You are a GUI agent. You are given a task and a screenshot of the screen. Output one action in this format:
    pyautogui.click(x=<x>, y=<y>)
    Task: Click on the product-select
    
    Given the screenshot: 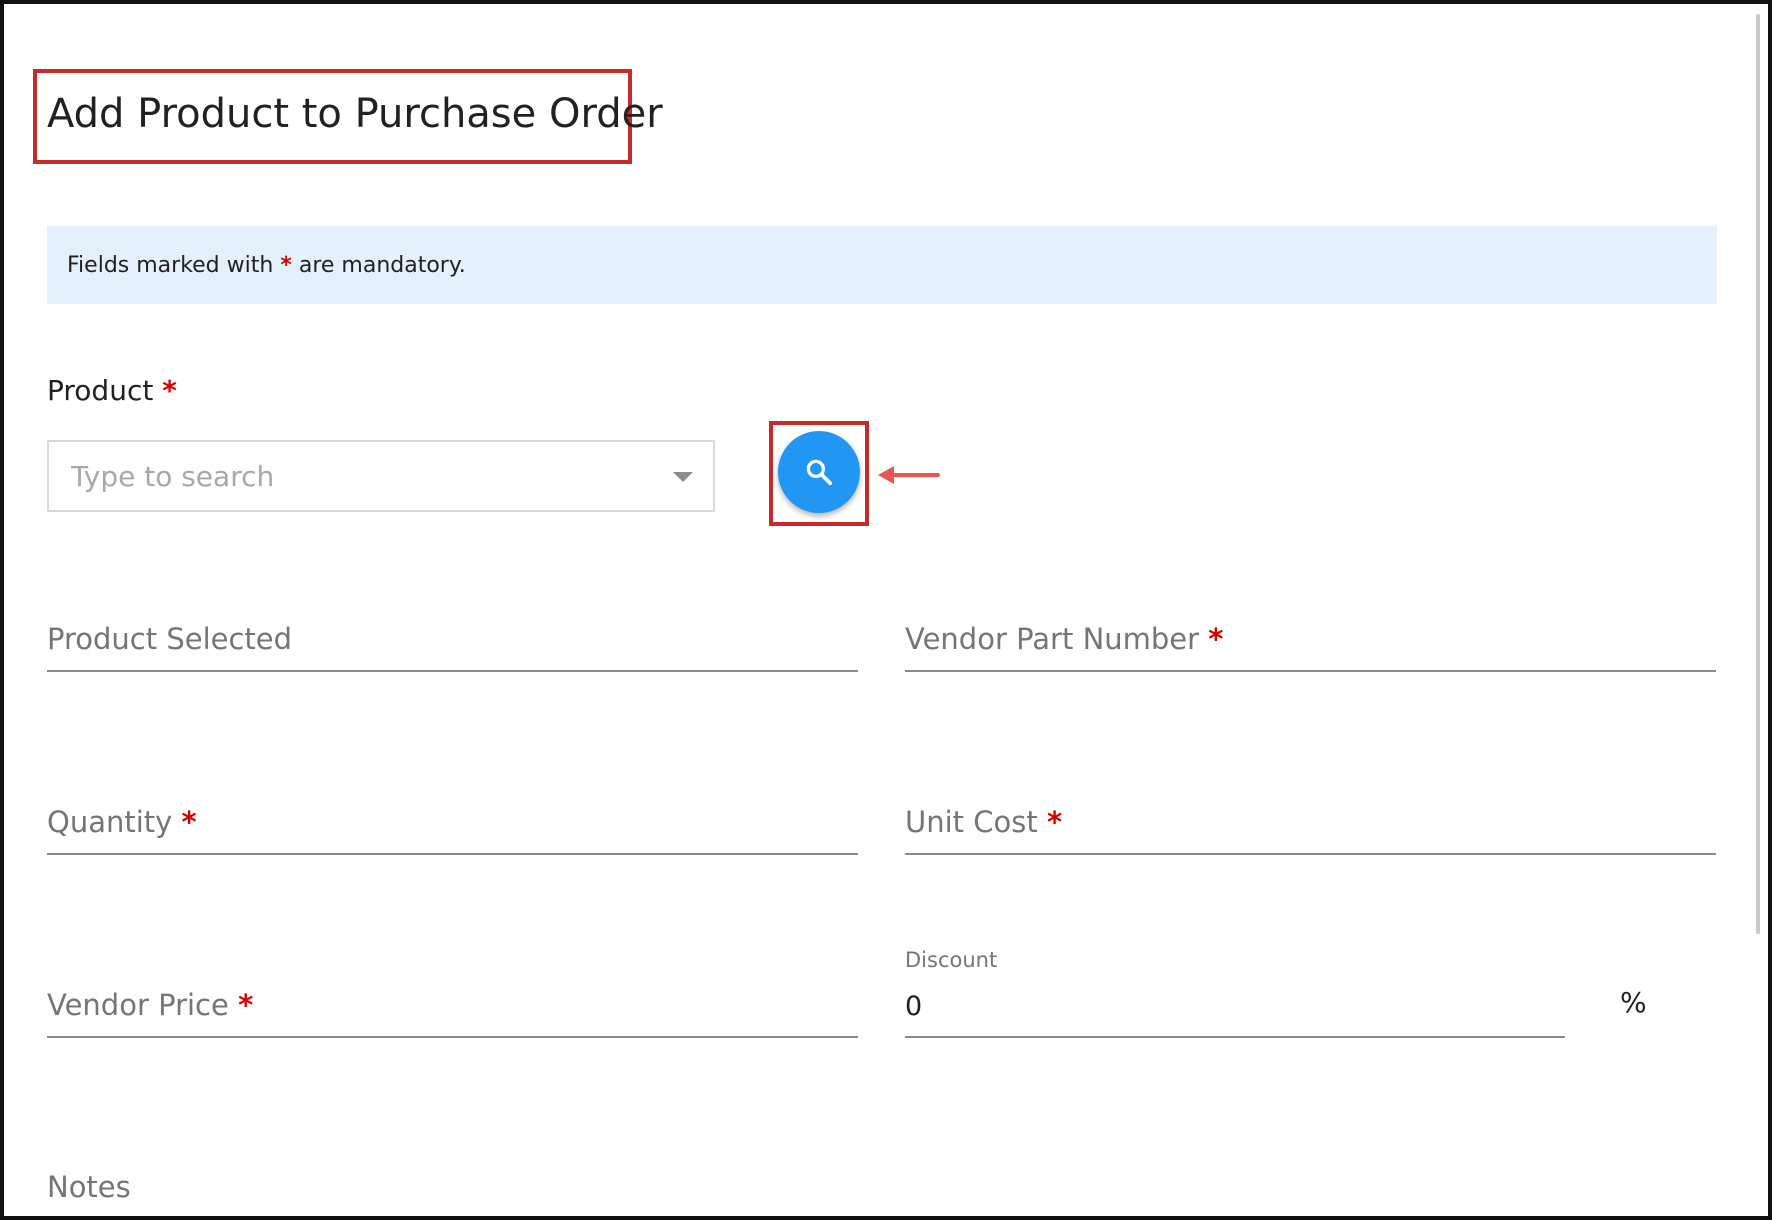 What is the action you would take?
    pyautogui.click(x=381, y=476)
    